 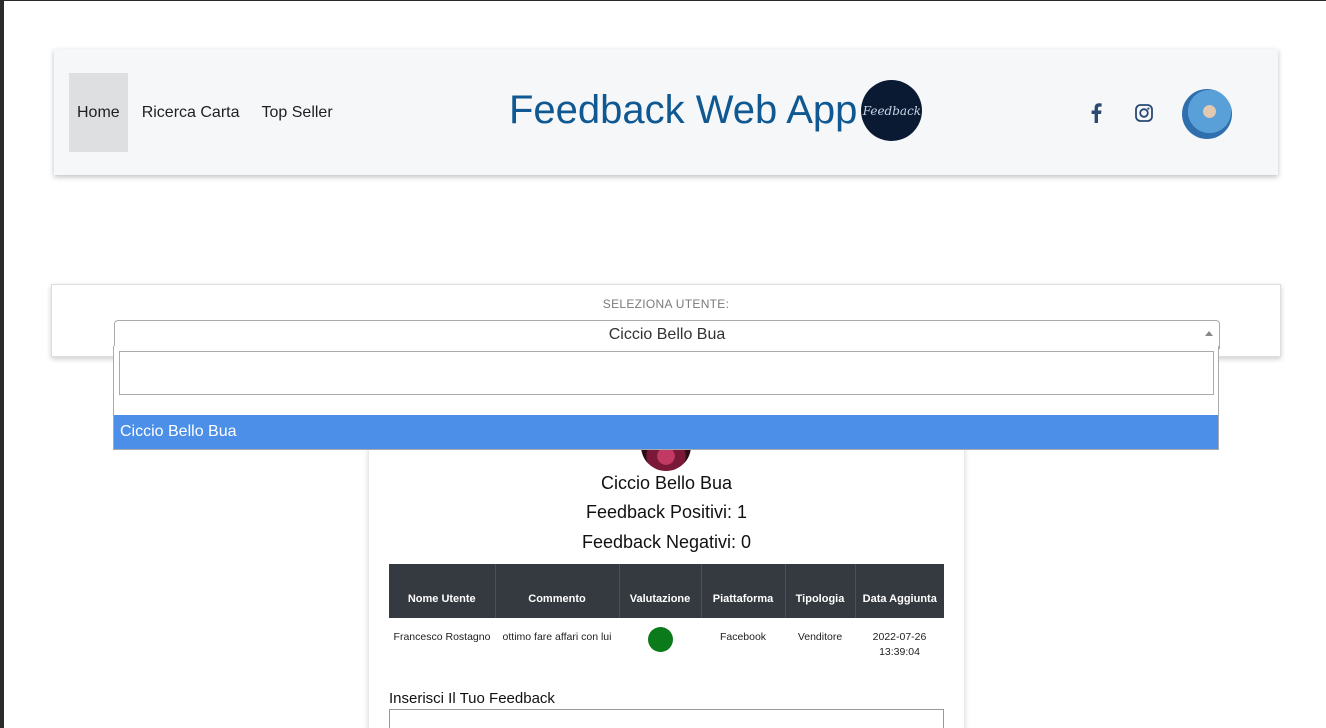 What do you see at coordinates (743, 591) in the screenshot?
I see `col-piattaforma: Piattaforma` at bounding box center [743, 591].